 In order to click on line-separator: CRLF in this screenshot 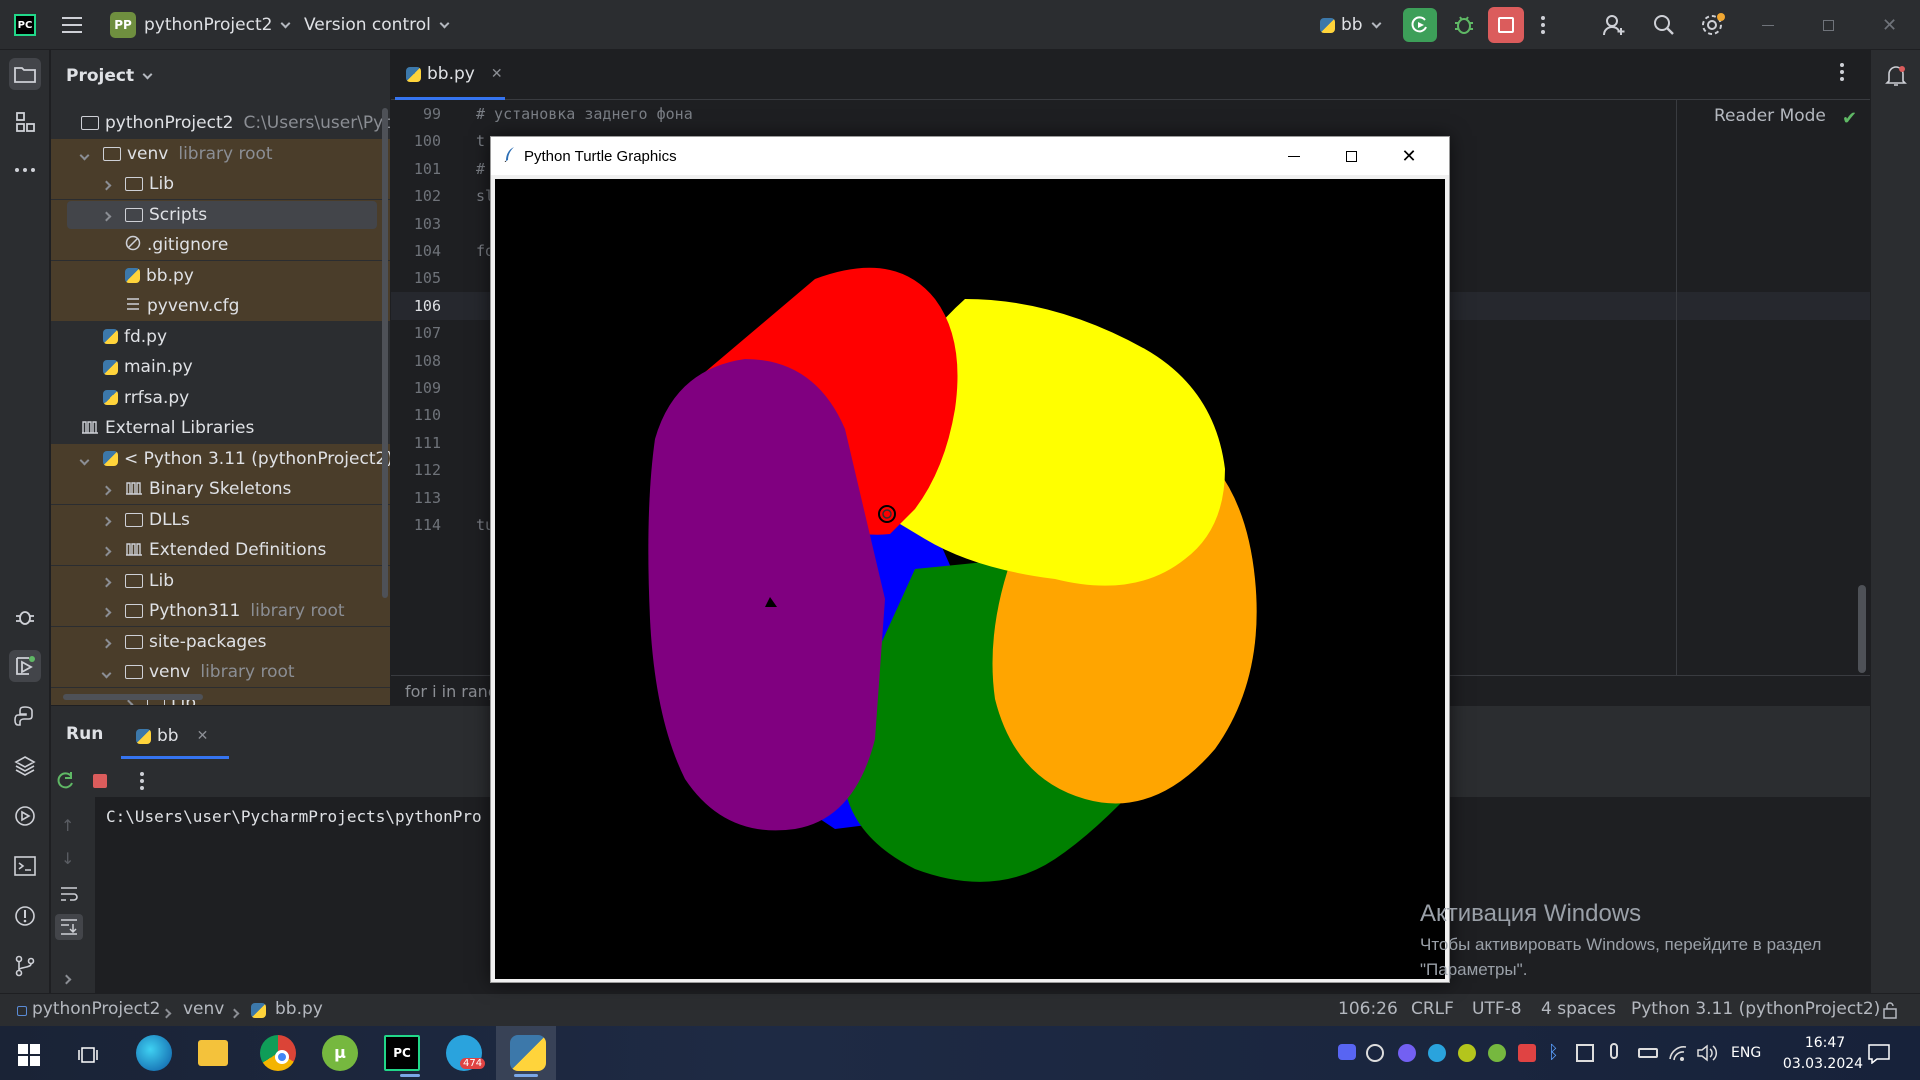, I will do `click(1432, 1009)`.